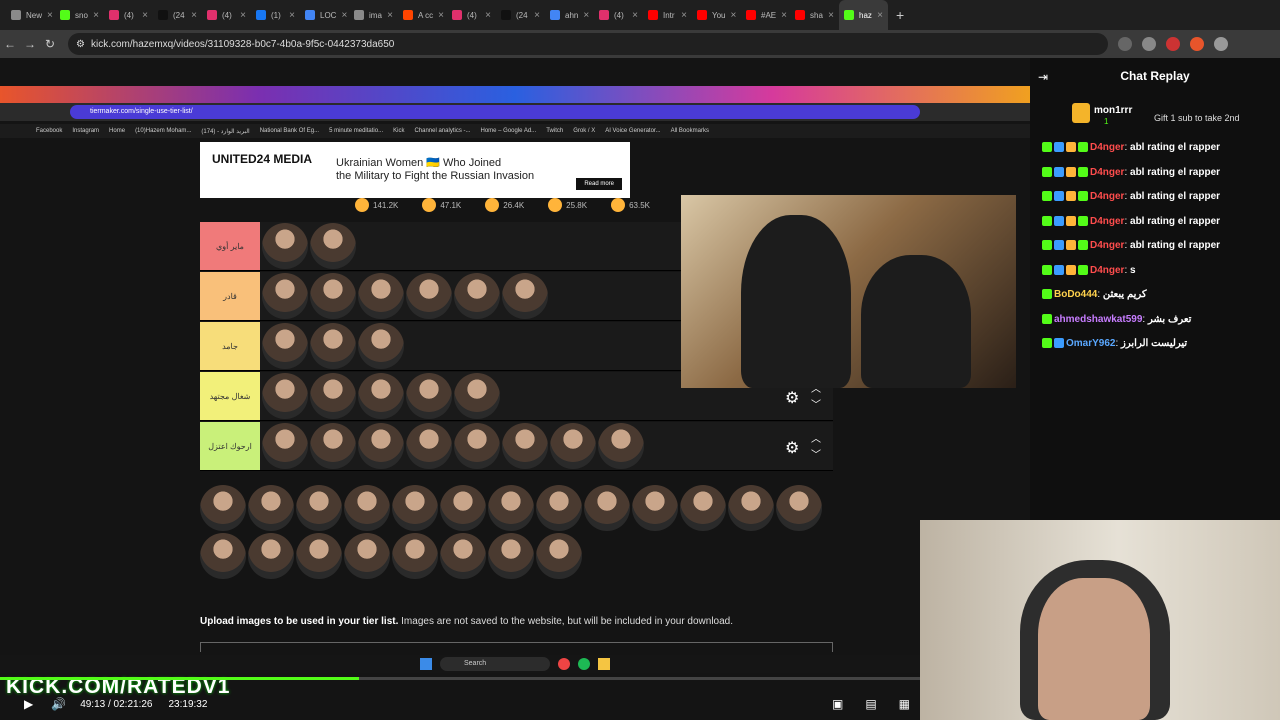  Describe the element at coordinates (1221, 44) in the screenshot. I see `profile-avatar` at that location.